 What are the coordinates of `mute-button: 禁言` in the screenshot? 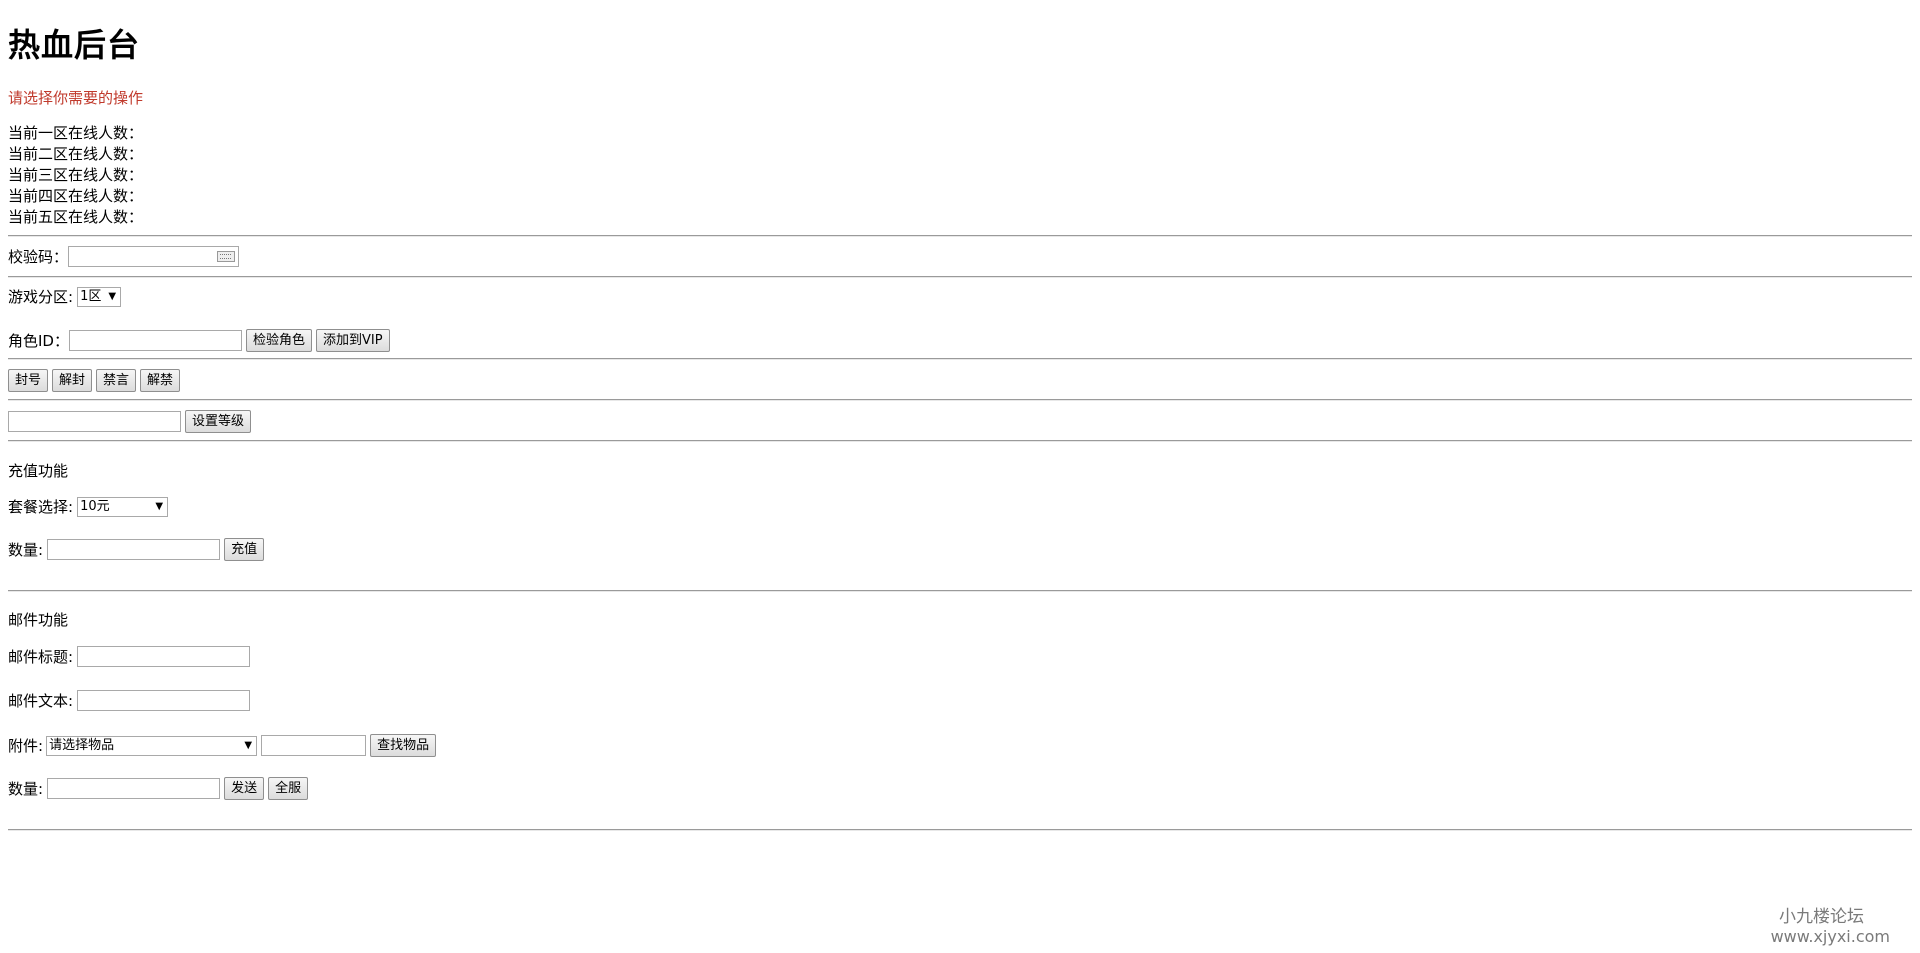 It's located at (116, 380).